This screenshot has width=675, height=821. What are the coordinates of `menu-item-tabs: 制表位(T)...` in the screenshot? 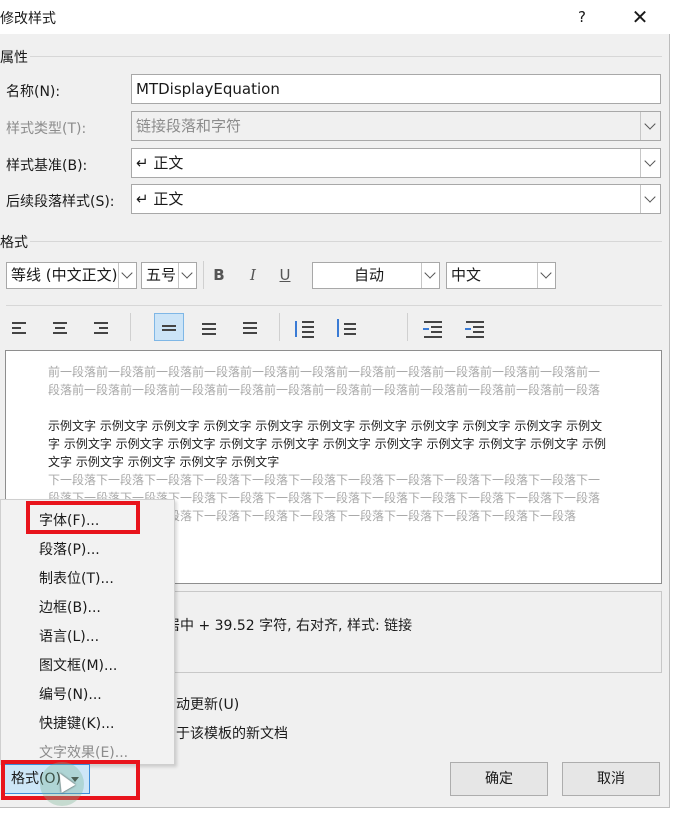 It's located at (76, 578).